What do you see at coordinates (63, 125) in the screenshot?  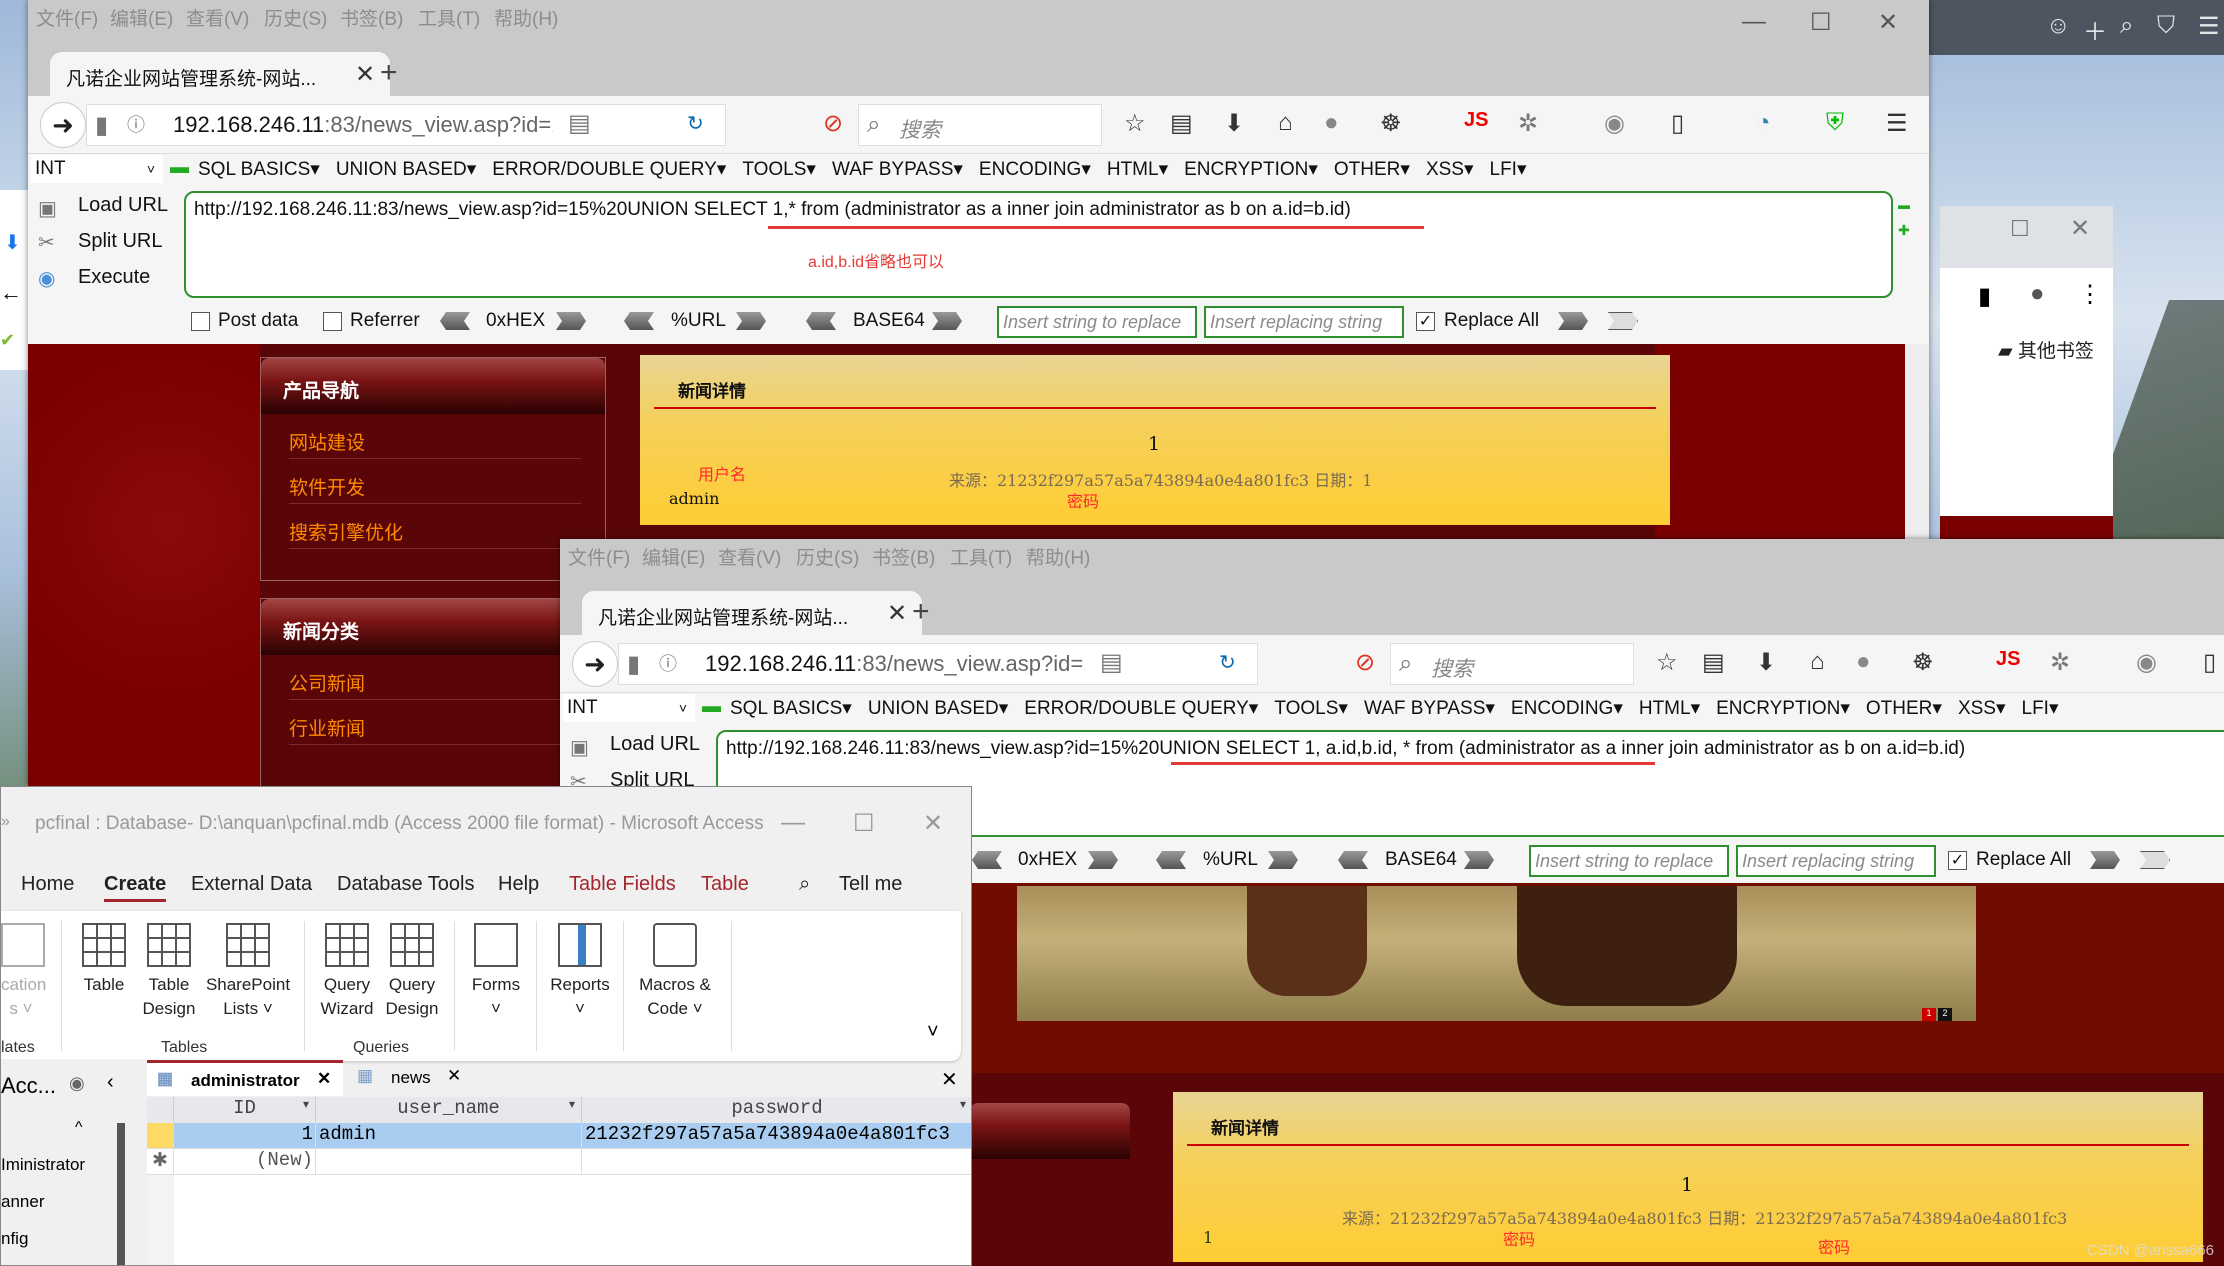 I see `back-icon: ➜` at bounding box center [63, 125].